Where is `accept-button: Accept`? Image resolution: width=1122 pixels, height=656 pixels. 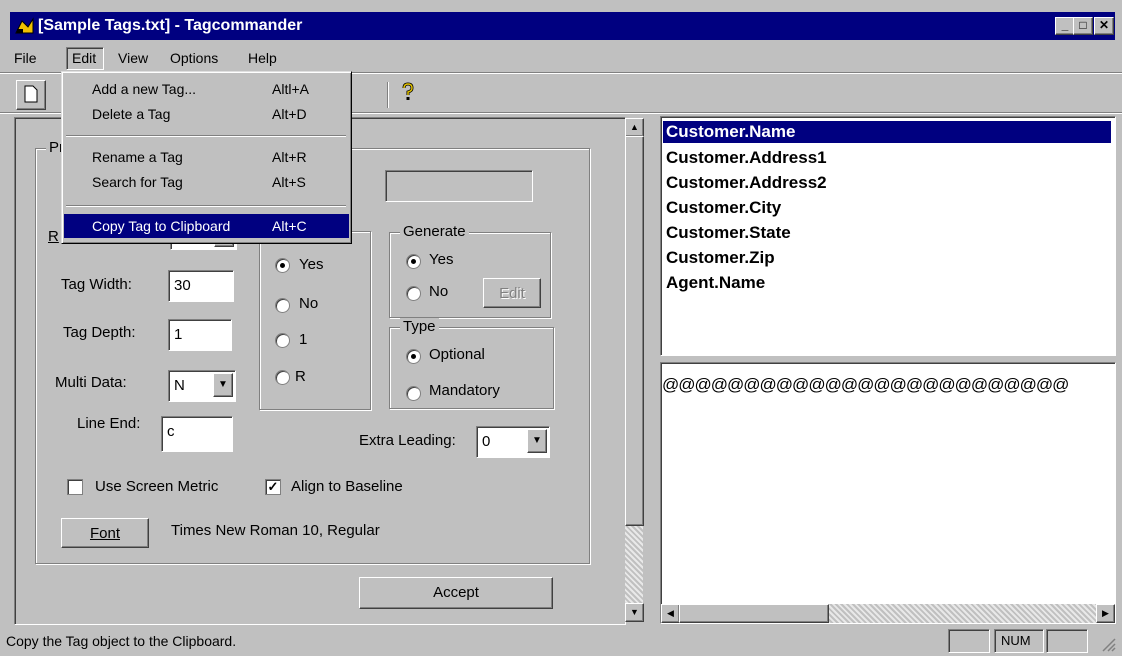
accept-button: Accept is located at coordinates (456, 593).